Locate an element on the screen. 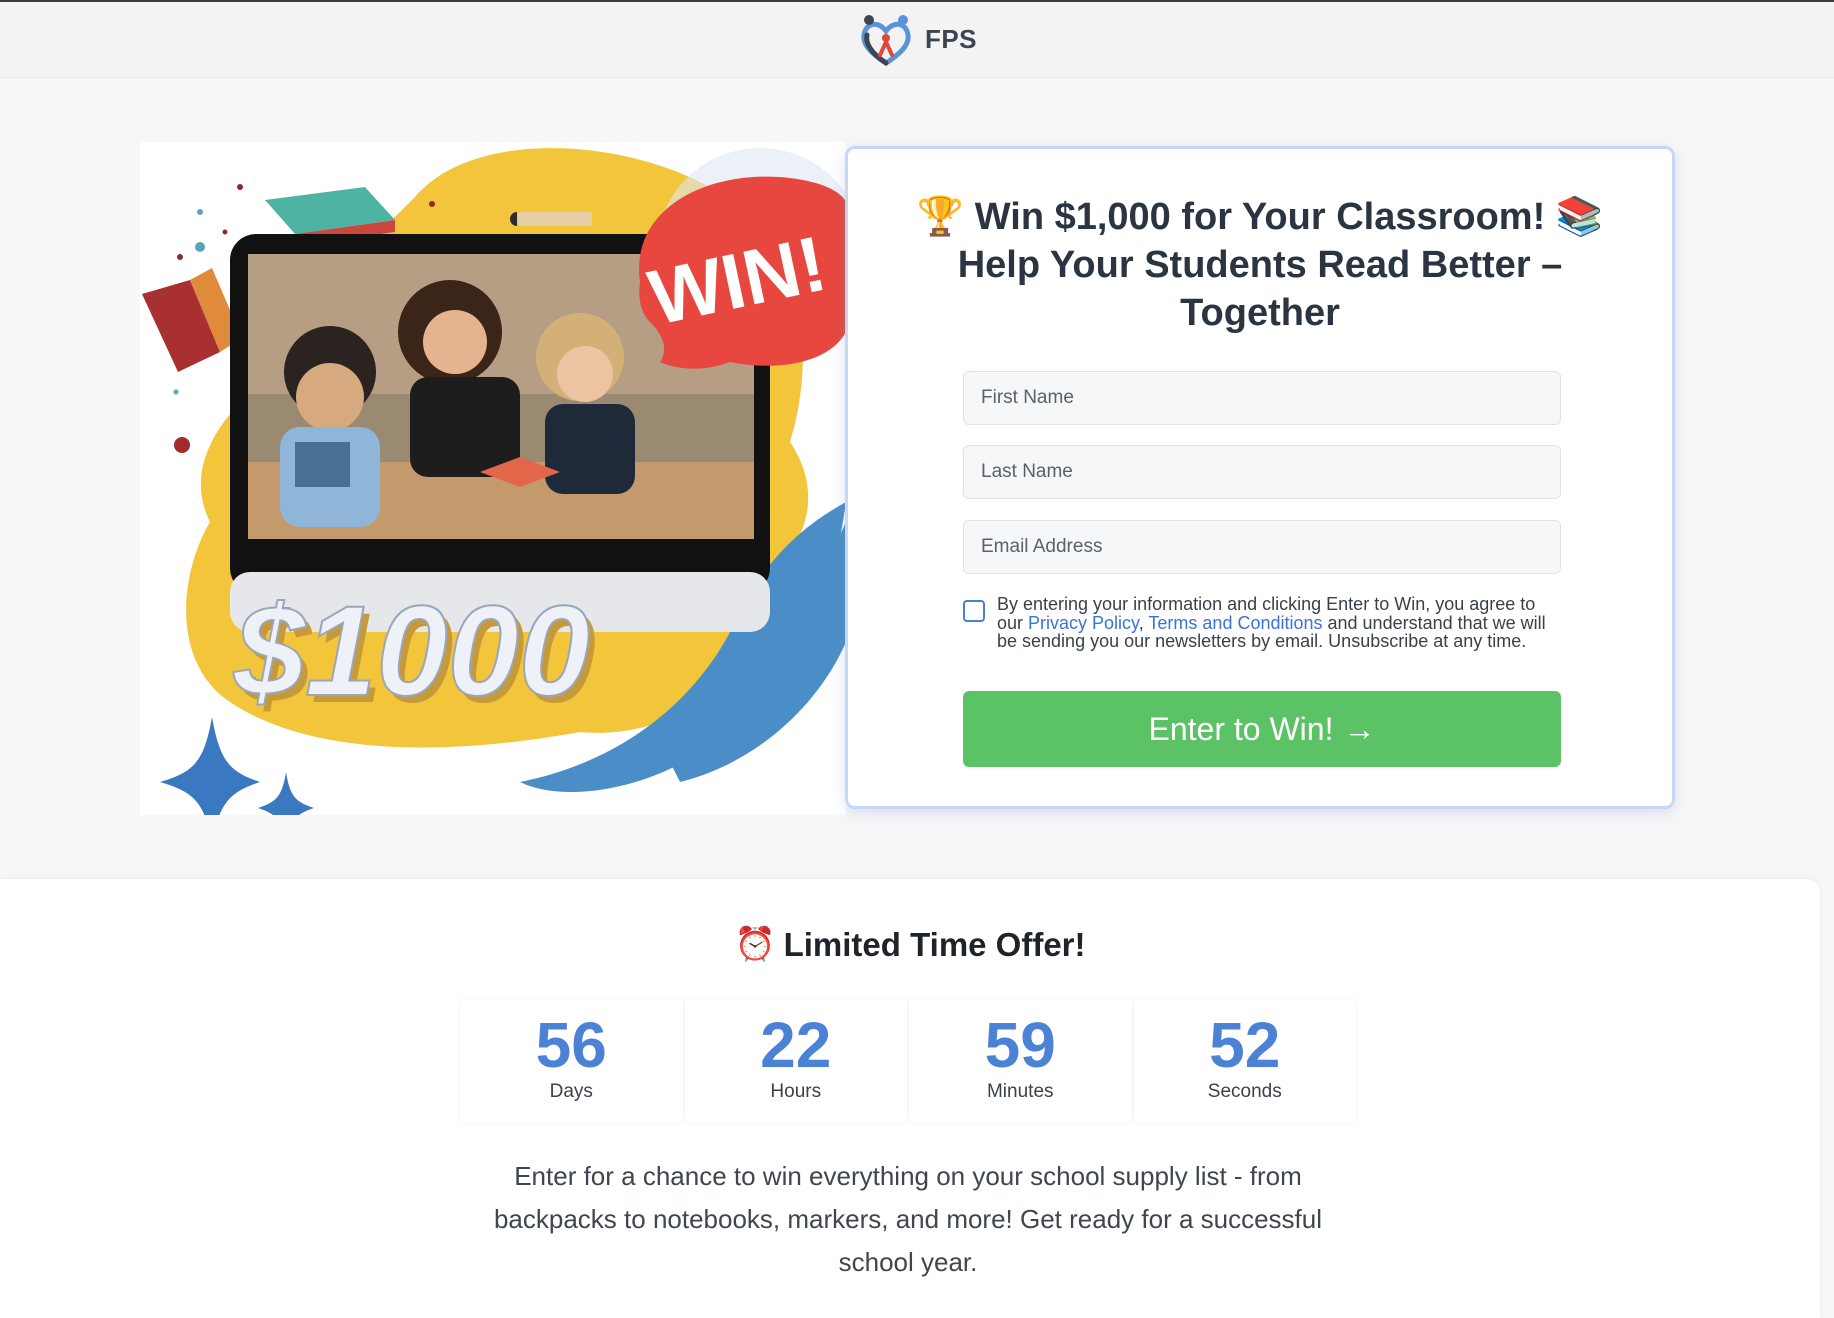 Image resolution: width=1834 pixels, height=1318 pixels. logo-text: FPS is located at coordinates (951, 39).